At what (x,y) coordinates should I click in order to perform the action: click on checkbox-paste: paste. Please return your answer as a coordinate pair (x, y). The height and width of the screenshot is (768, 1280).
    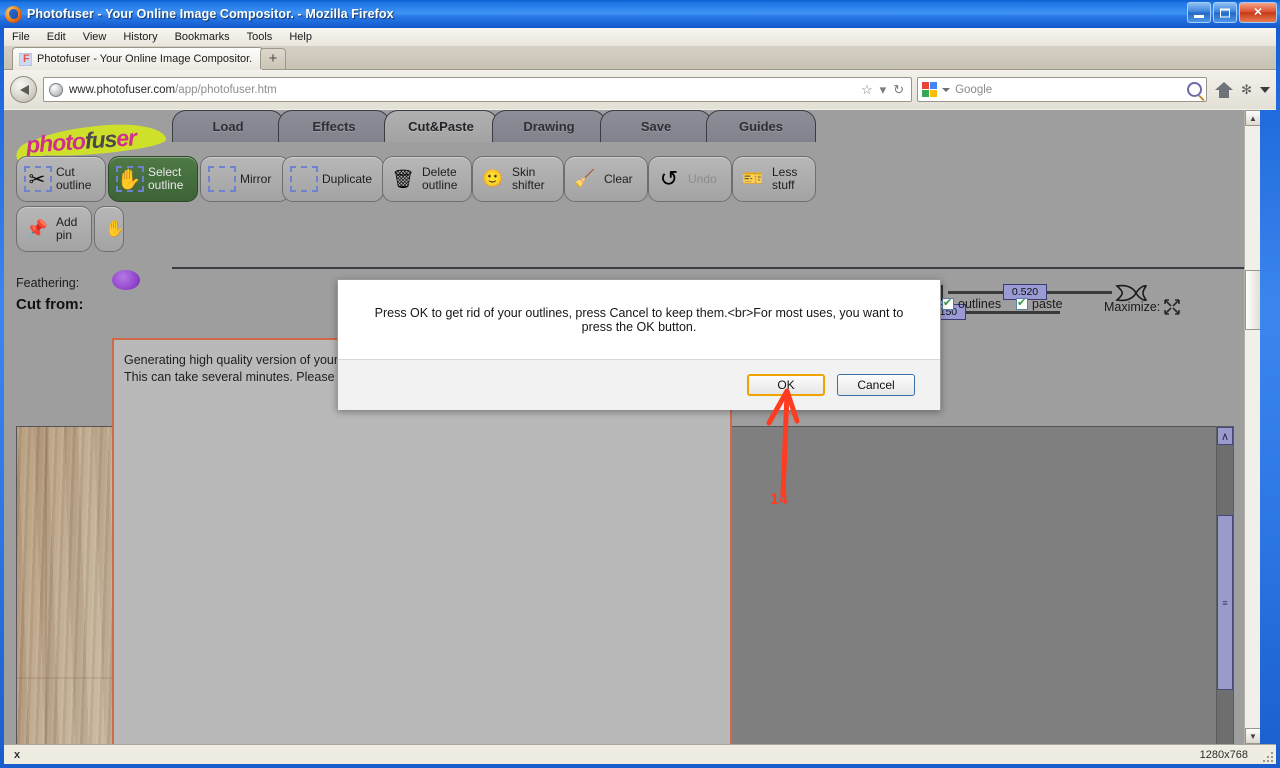
    Looking at the image, I should click on (1039, 303).